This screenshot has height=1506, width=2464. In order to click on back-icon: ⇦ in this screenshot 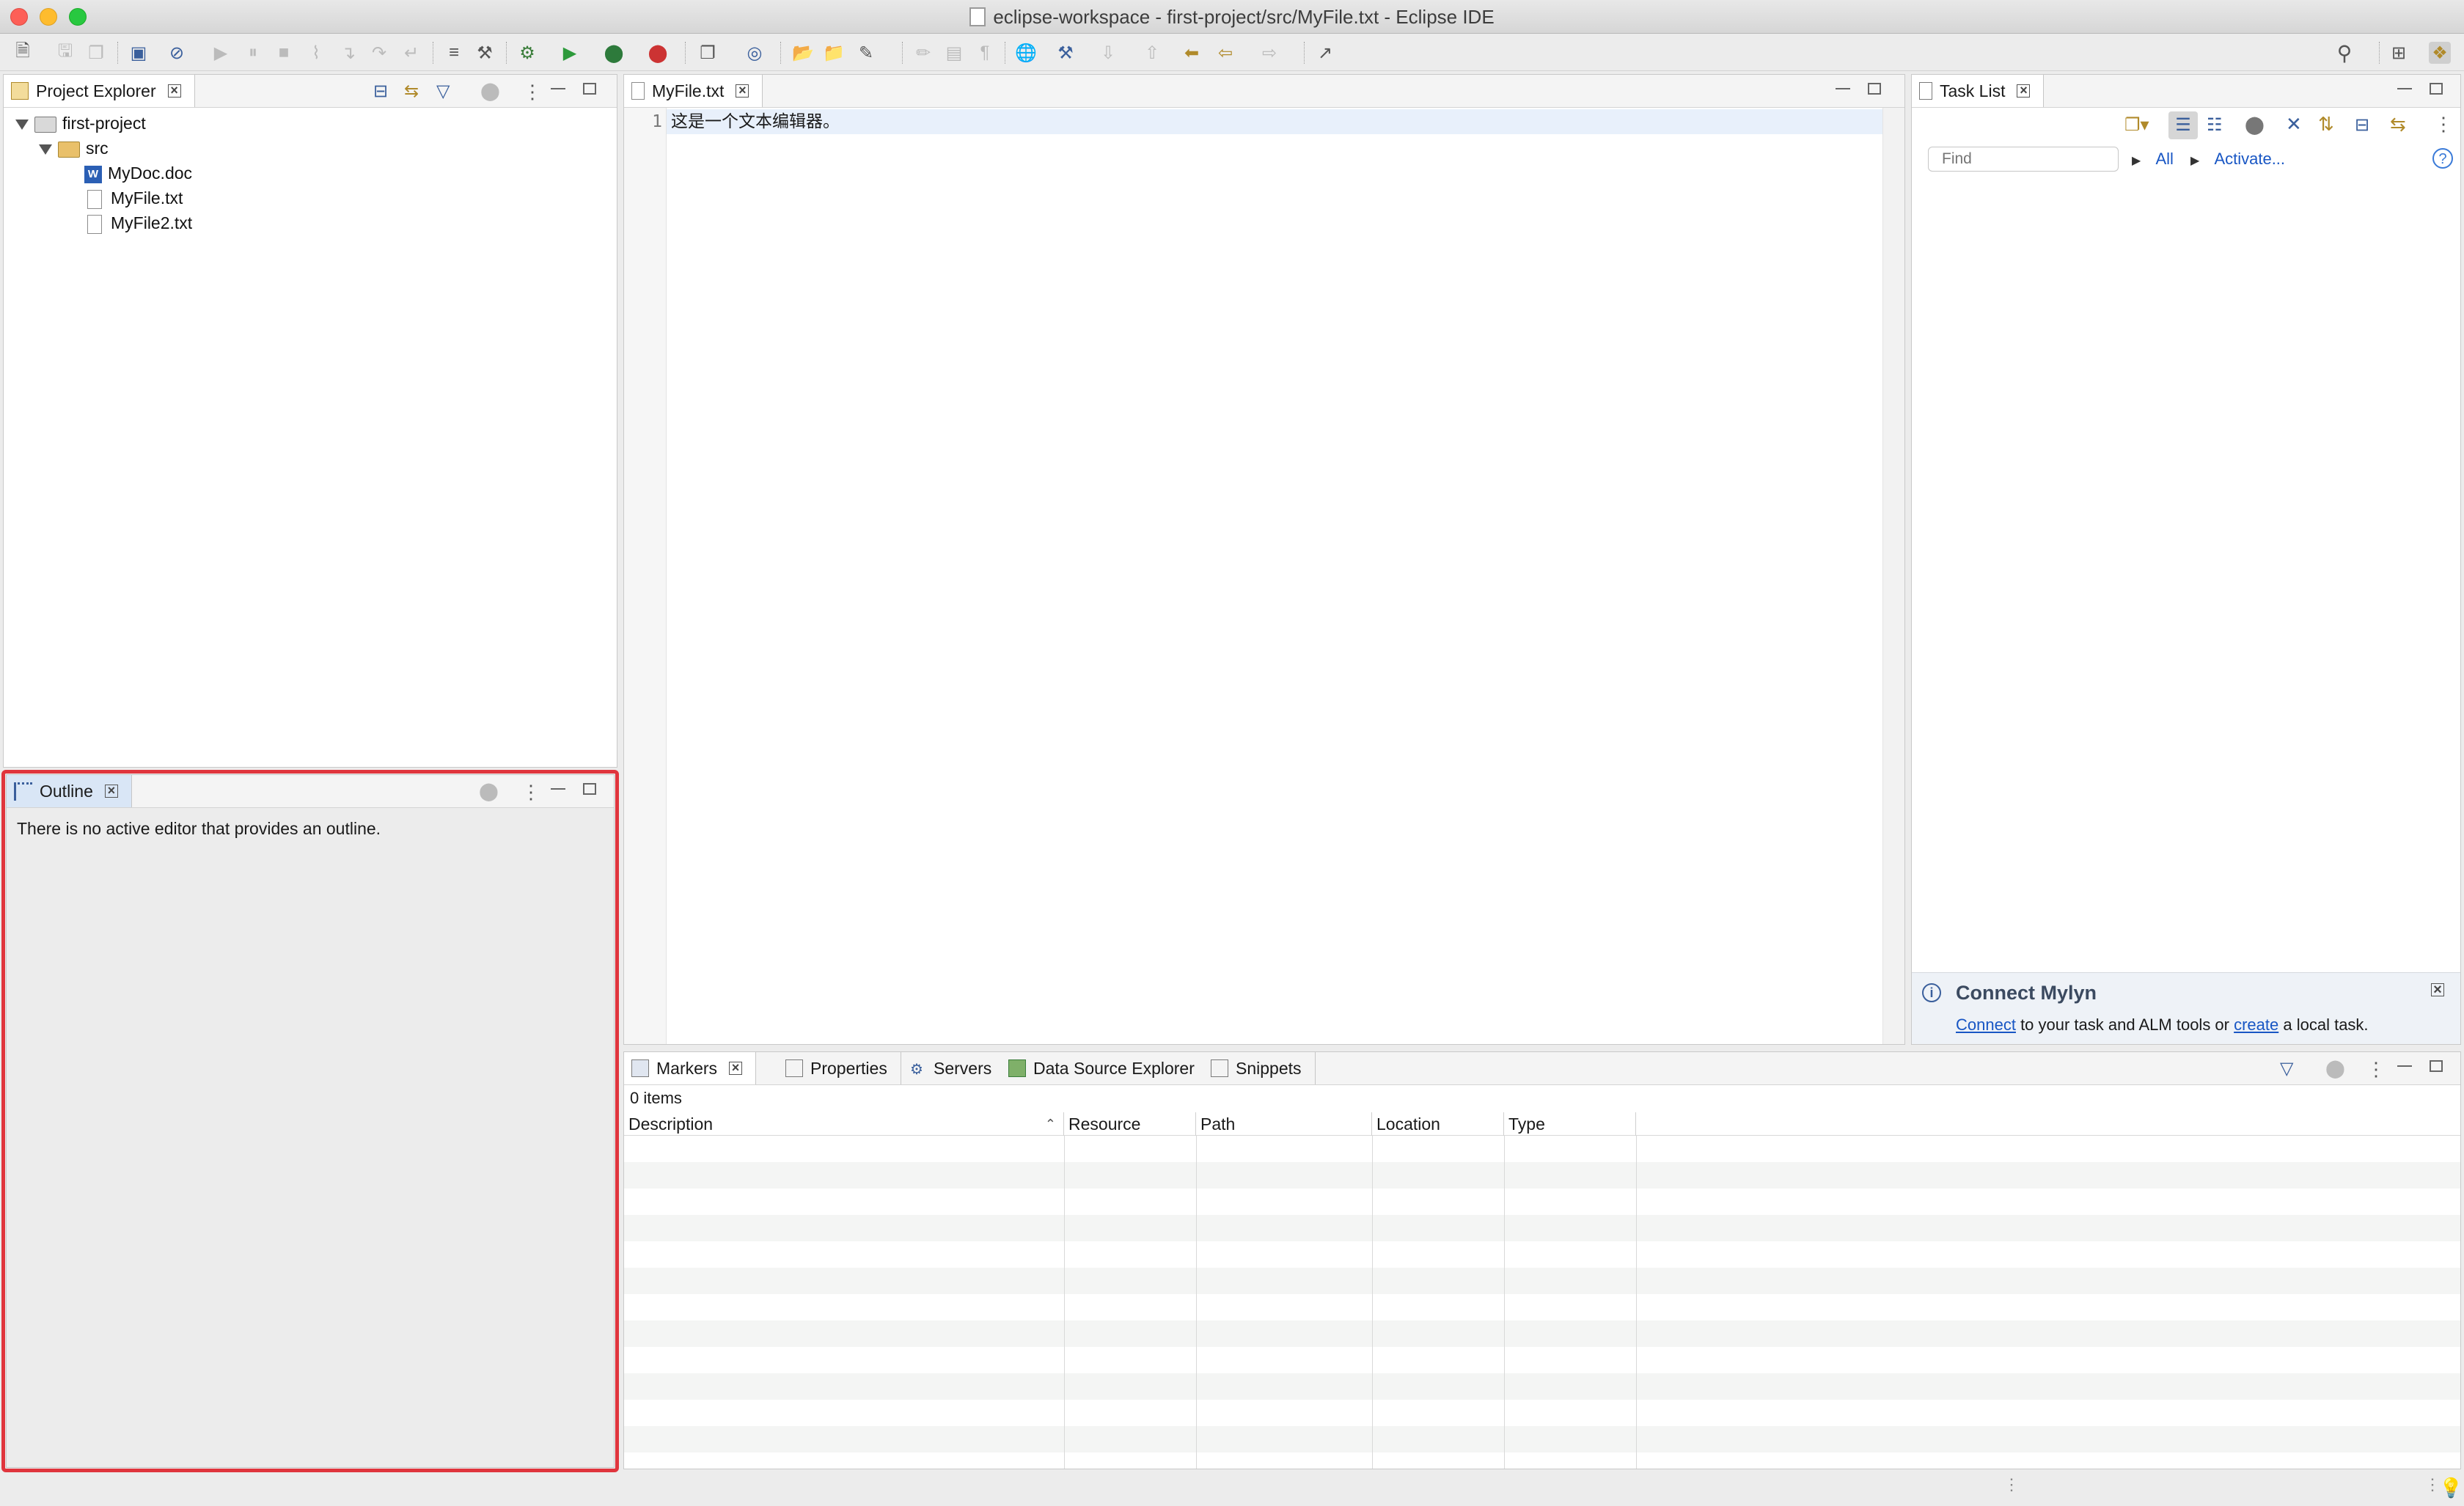, I will do `click(1225, 53)`.